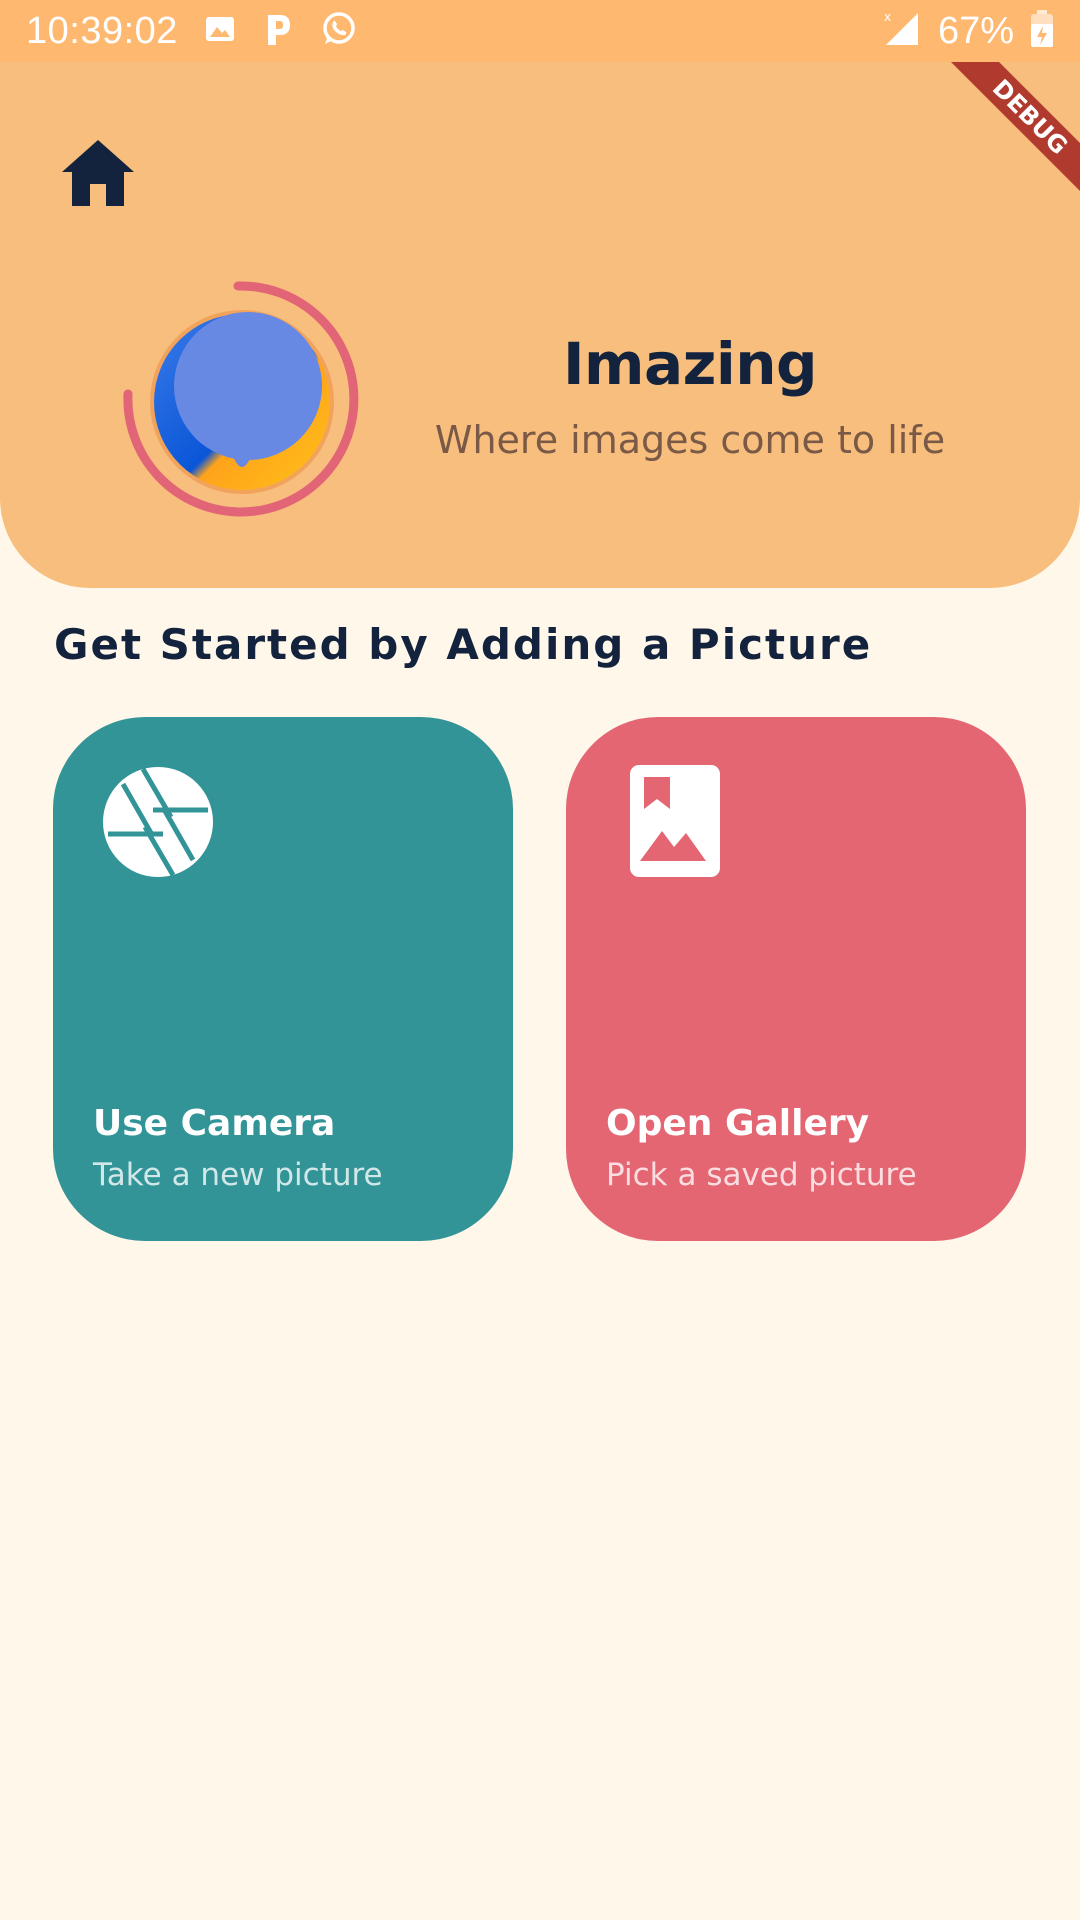  I want to click on signal-icon: x, so click(902, 31).